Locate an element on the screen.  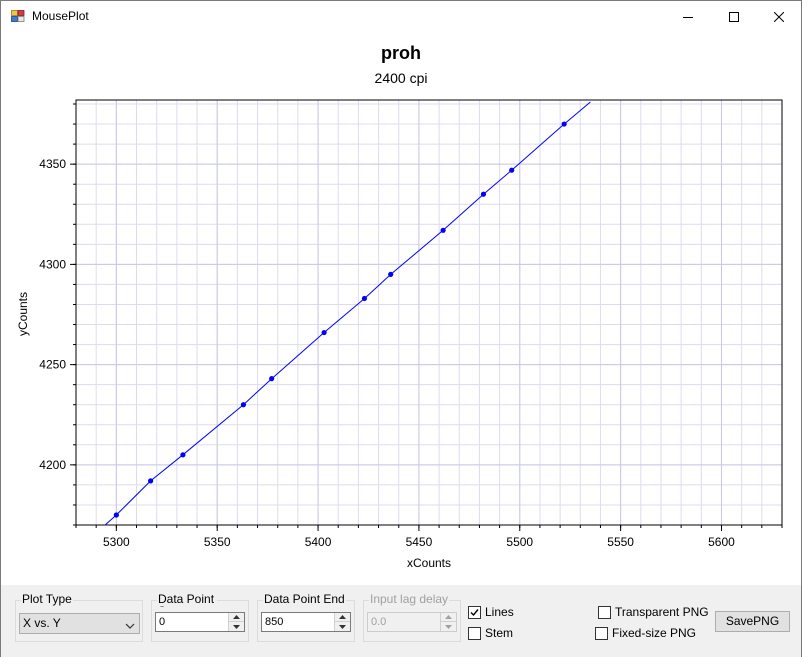
x-tick-label: 5500 is located at coordinates (519, 542).